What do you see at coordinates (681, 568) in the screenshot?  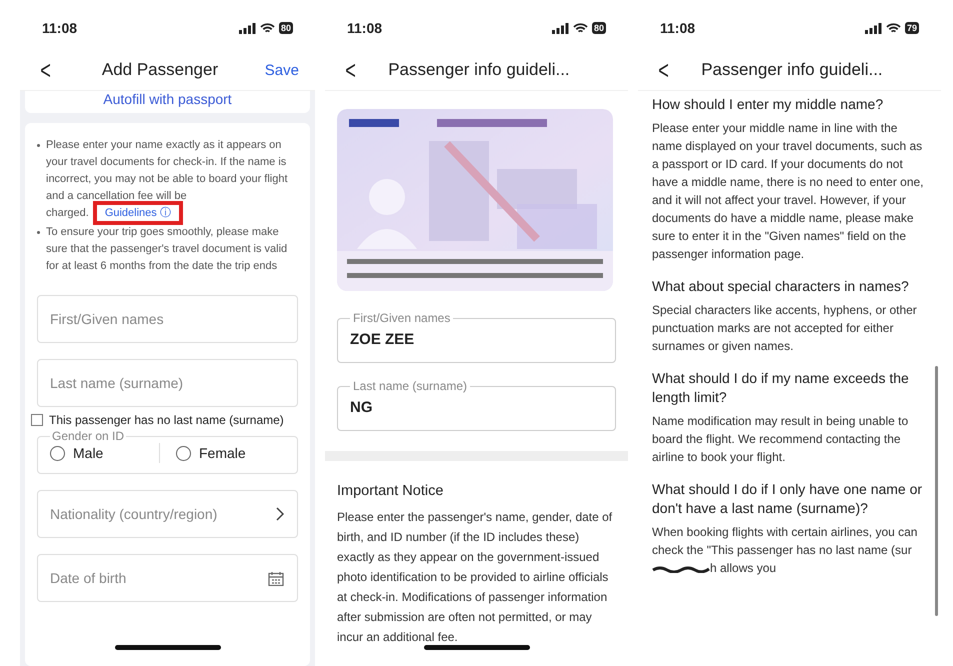 I see `scribble-mark` at bounding box center [681, 568].